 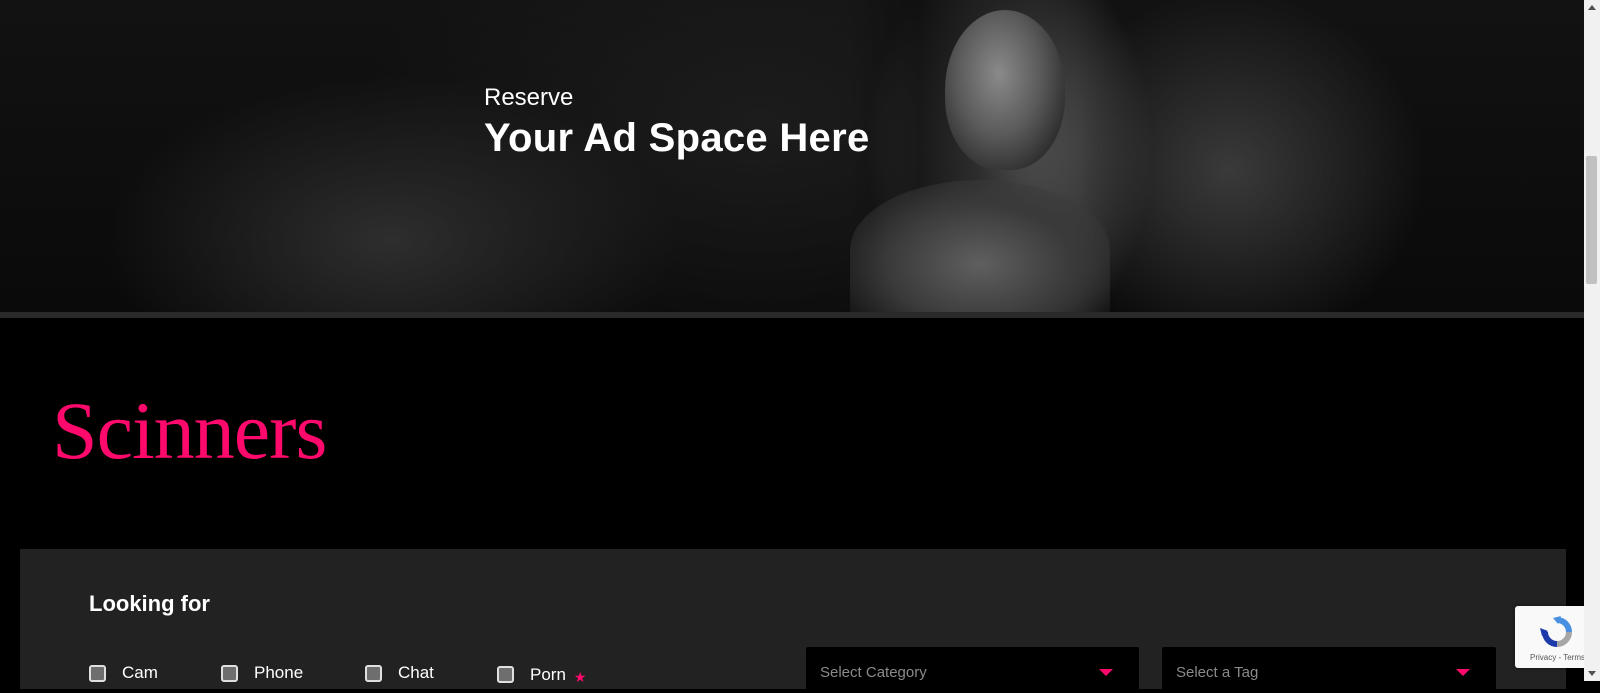 What do you see at coordinates (149, 603) in the screenshot?
I see `search-panel-title: Looking for` at bounding box center [149, 603].